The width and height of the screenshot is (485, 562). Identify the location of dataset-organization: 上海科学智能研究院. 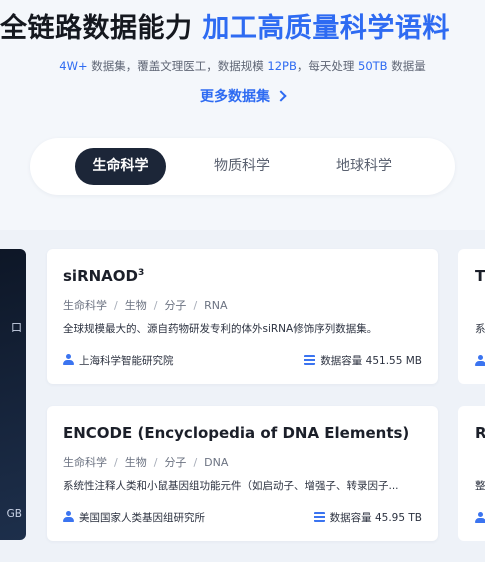
(118, 360).